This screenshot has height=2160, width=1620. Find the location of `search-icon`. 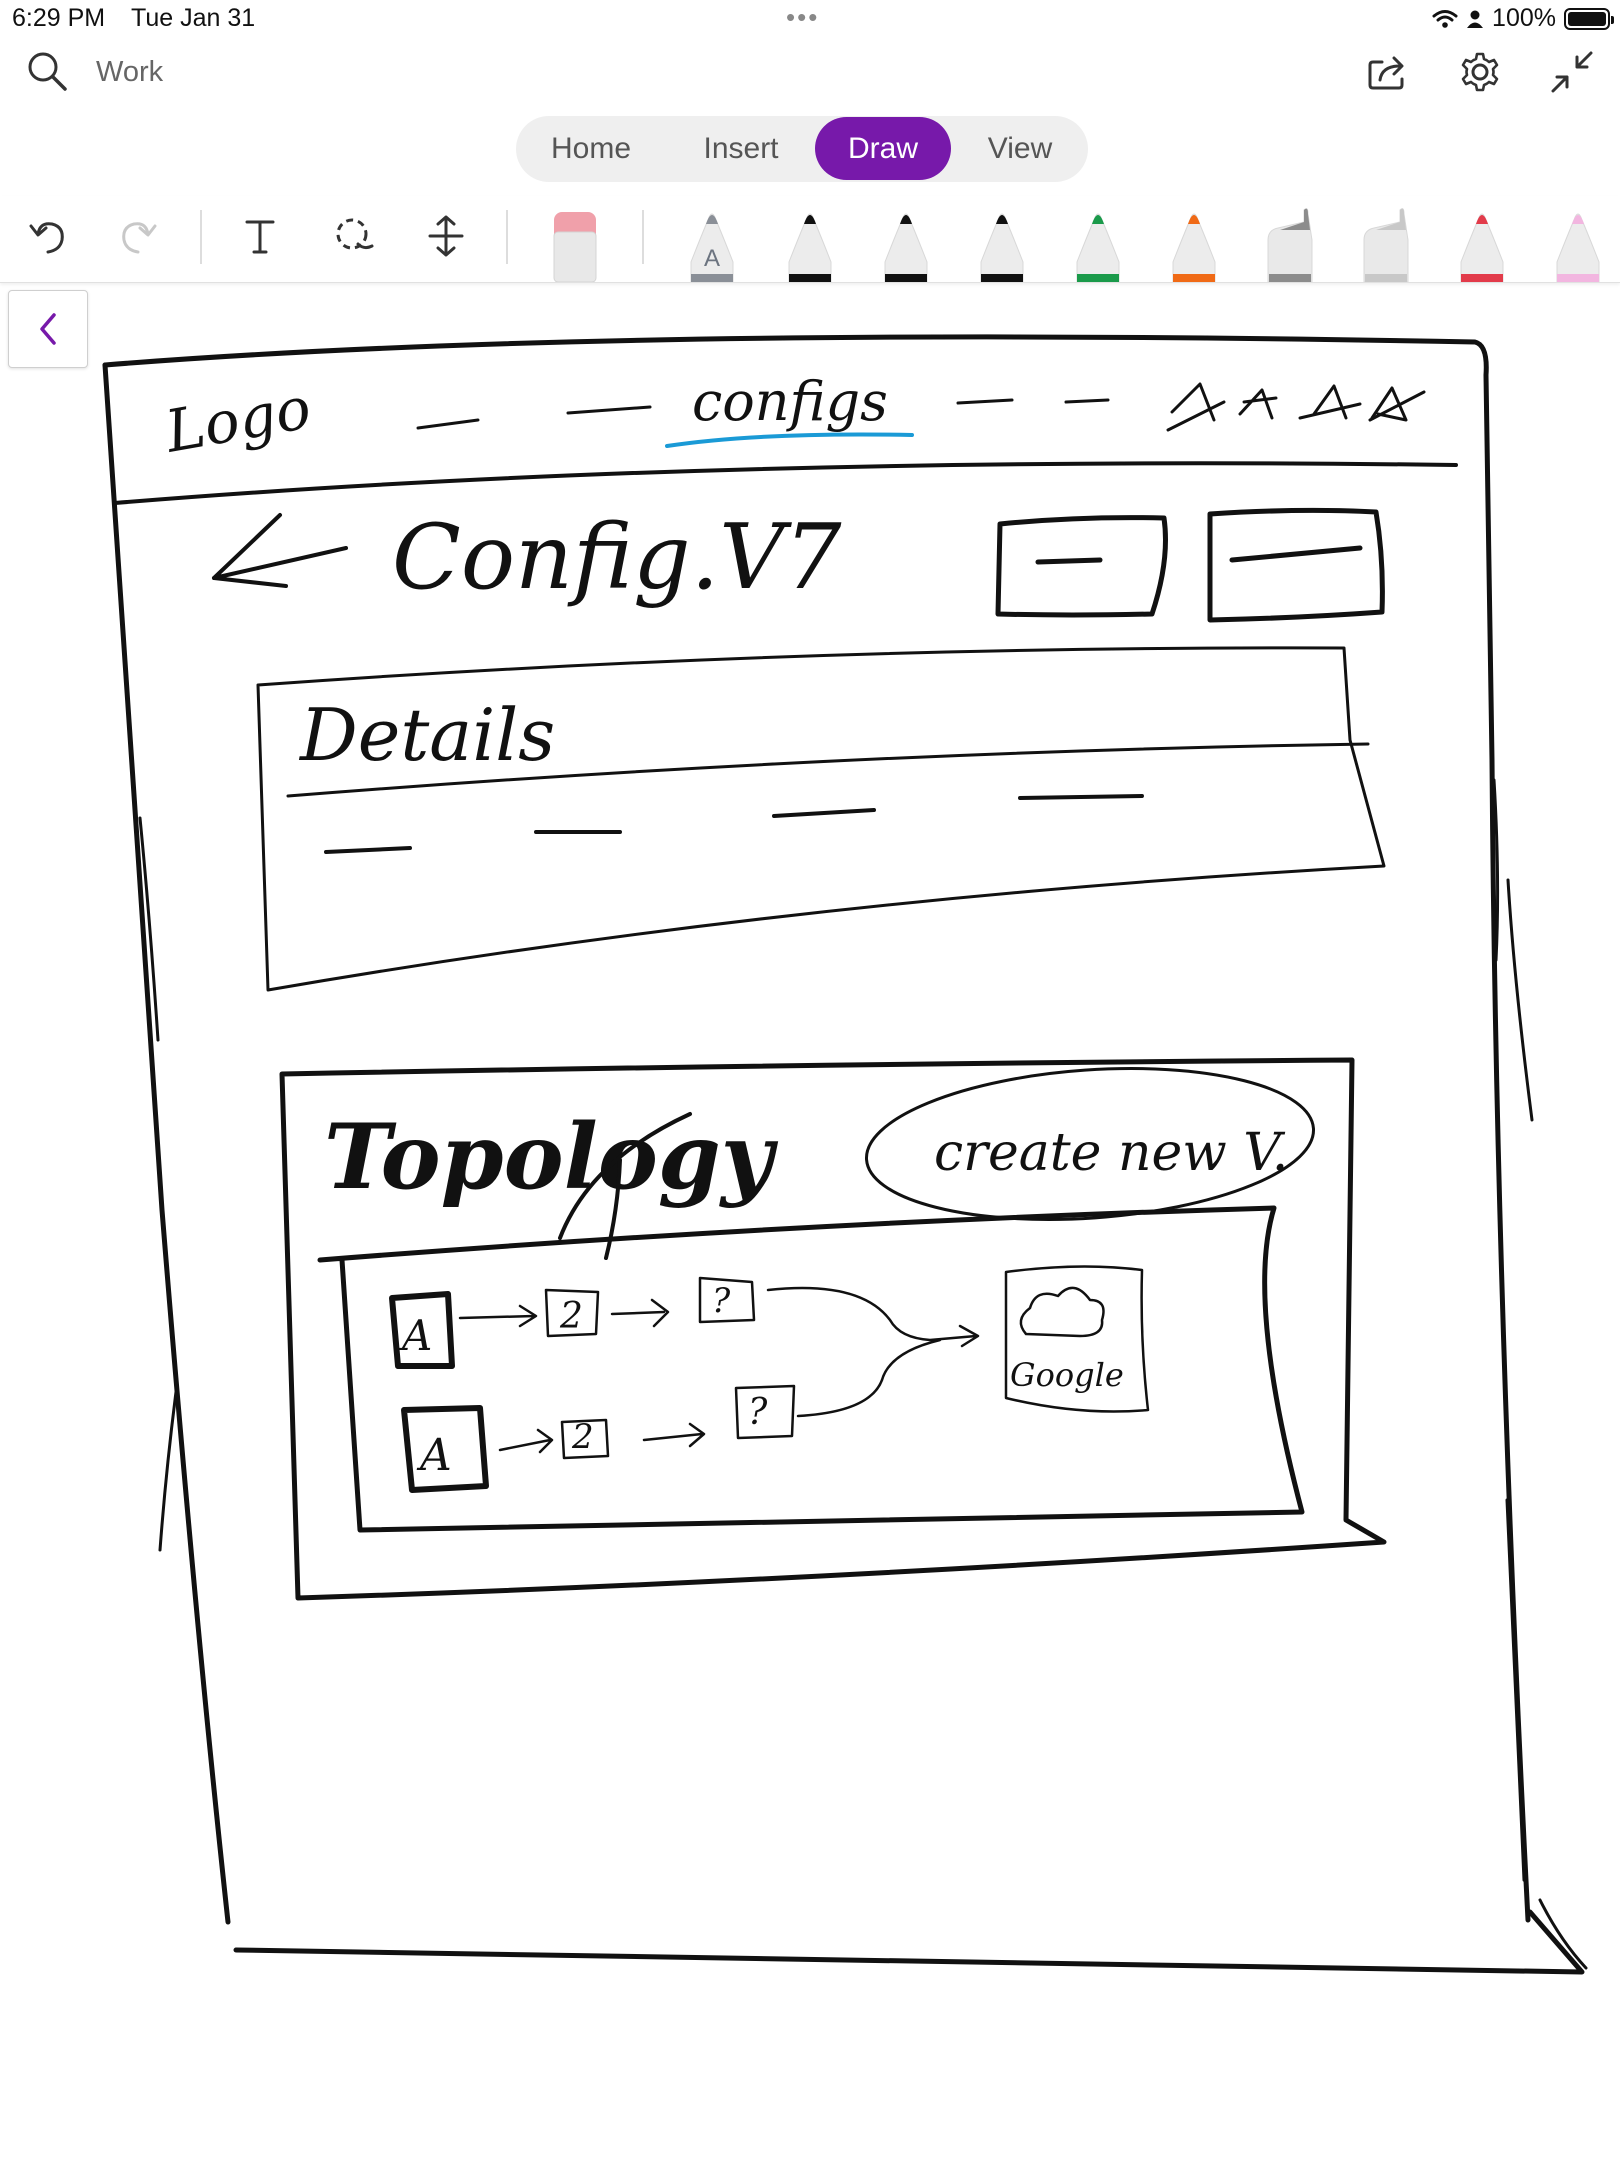

search-icon is located at coordinates (47, 71).